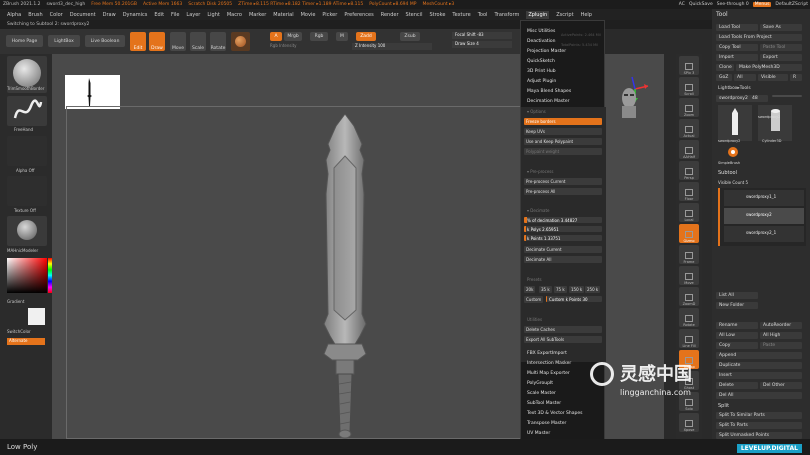 The image size is (810, 455). I want to click on shelf-actual-button: Actual, so click(689, 128).